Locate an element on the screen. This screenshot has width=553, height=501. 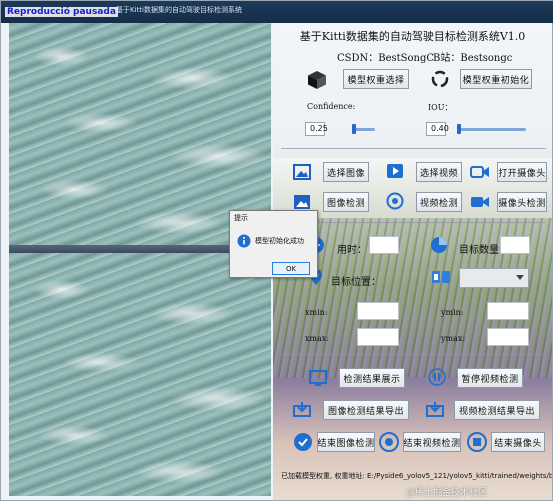
camera-detect-button: 摄像头检测 is located at coordinates (522, 202).